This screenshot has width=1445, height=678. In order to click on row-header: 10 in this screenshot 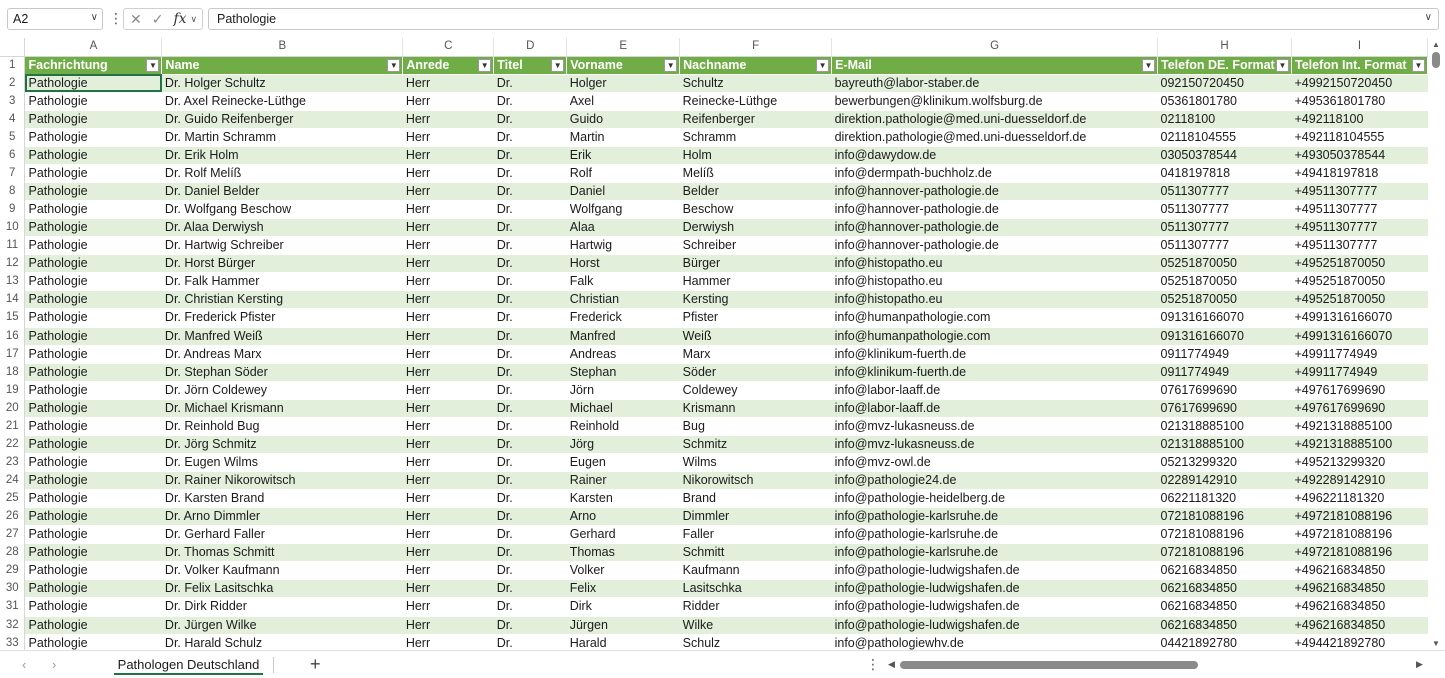, I will do `click(13, 227)`.